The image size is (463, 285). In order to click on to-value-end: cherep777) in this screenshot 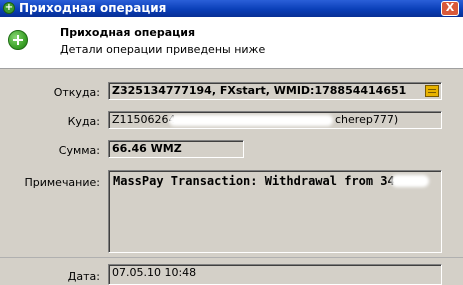, I will do `click(367, 119)`.